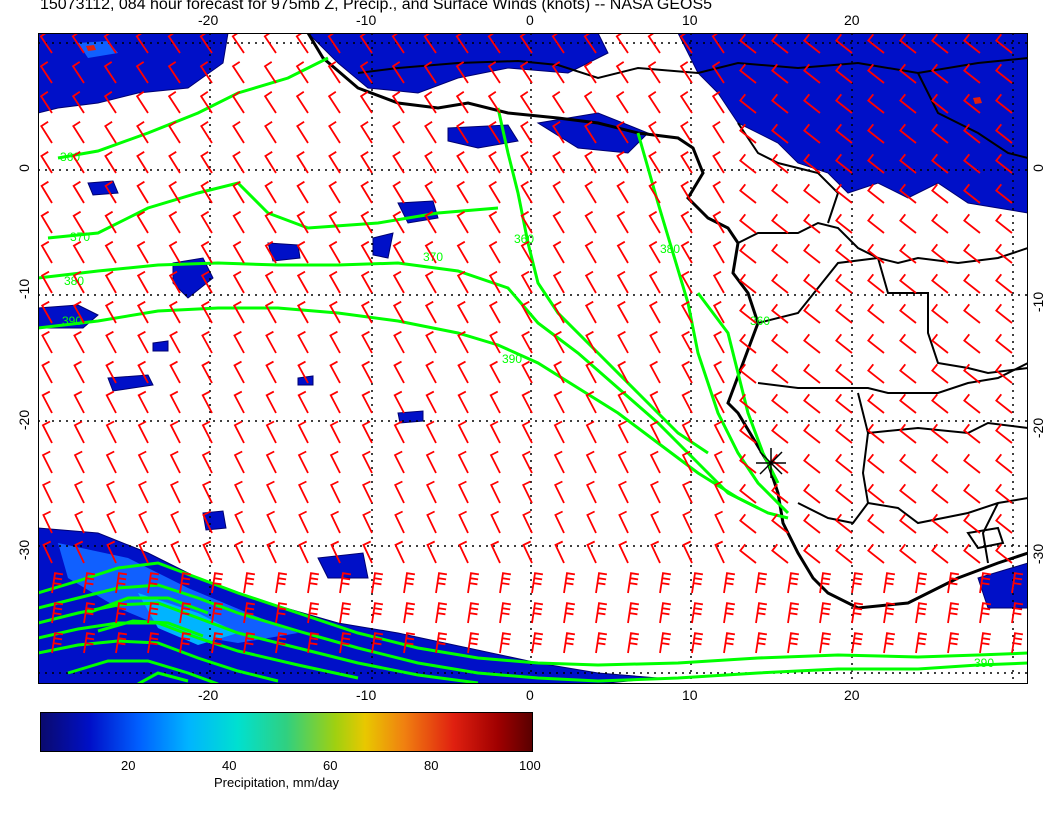 The width and height of the screenshot is (1056, 816). What do you see at coordinates (1037, 168) in the screenshot?
I see `right-lat-label: 0` at bounding box center [1037, 168].